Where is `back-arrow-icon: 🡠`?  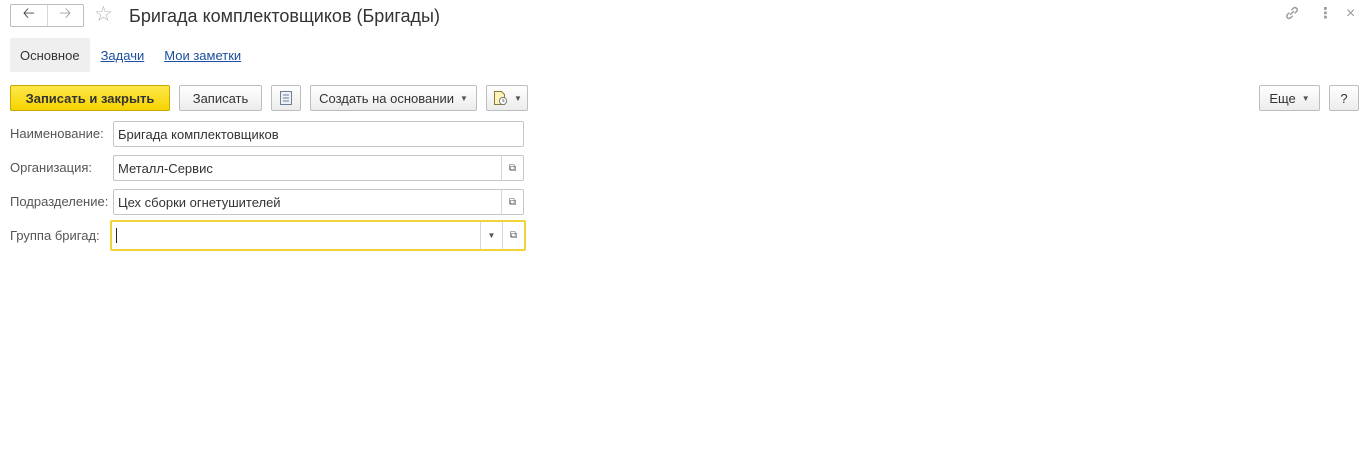 back-arrow-icon: 🡠 is located at coordinates (29, 15).